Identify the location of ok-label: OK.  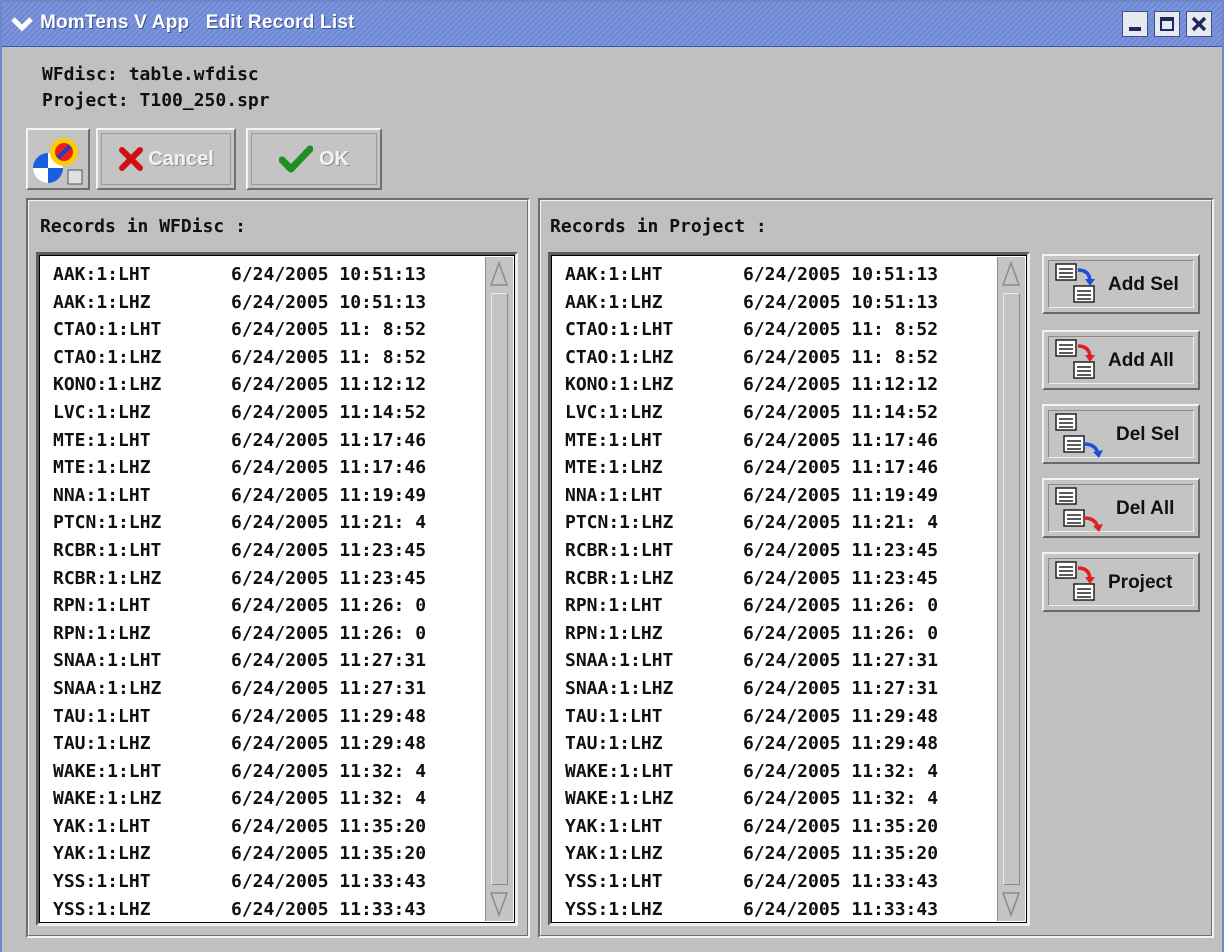
(334, 158).